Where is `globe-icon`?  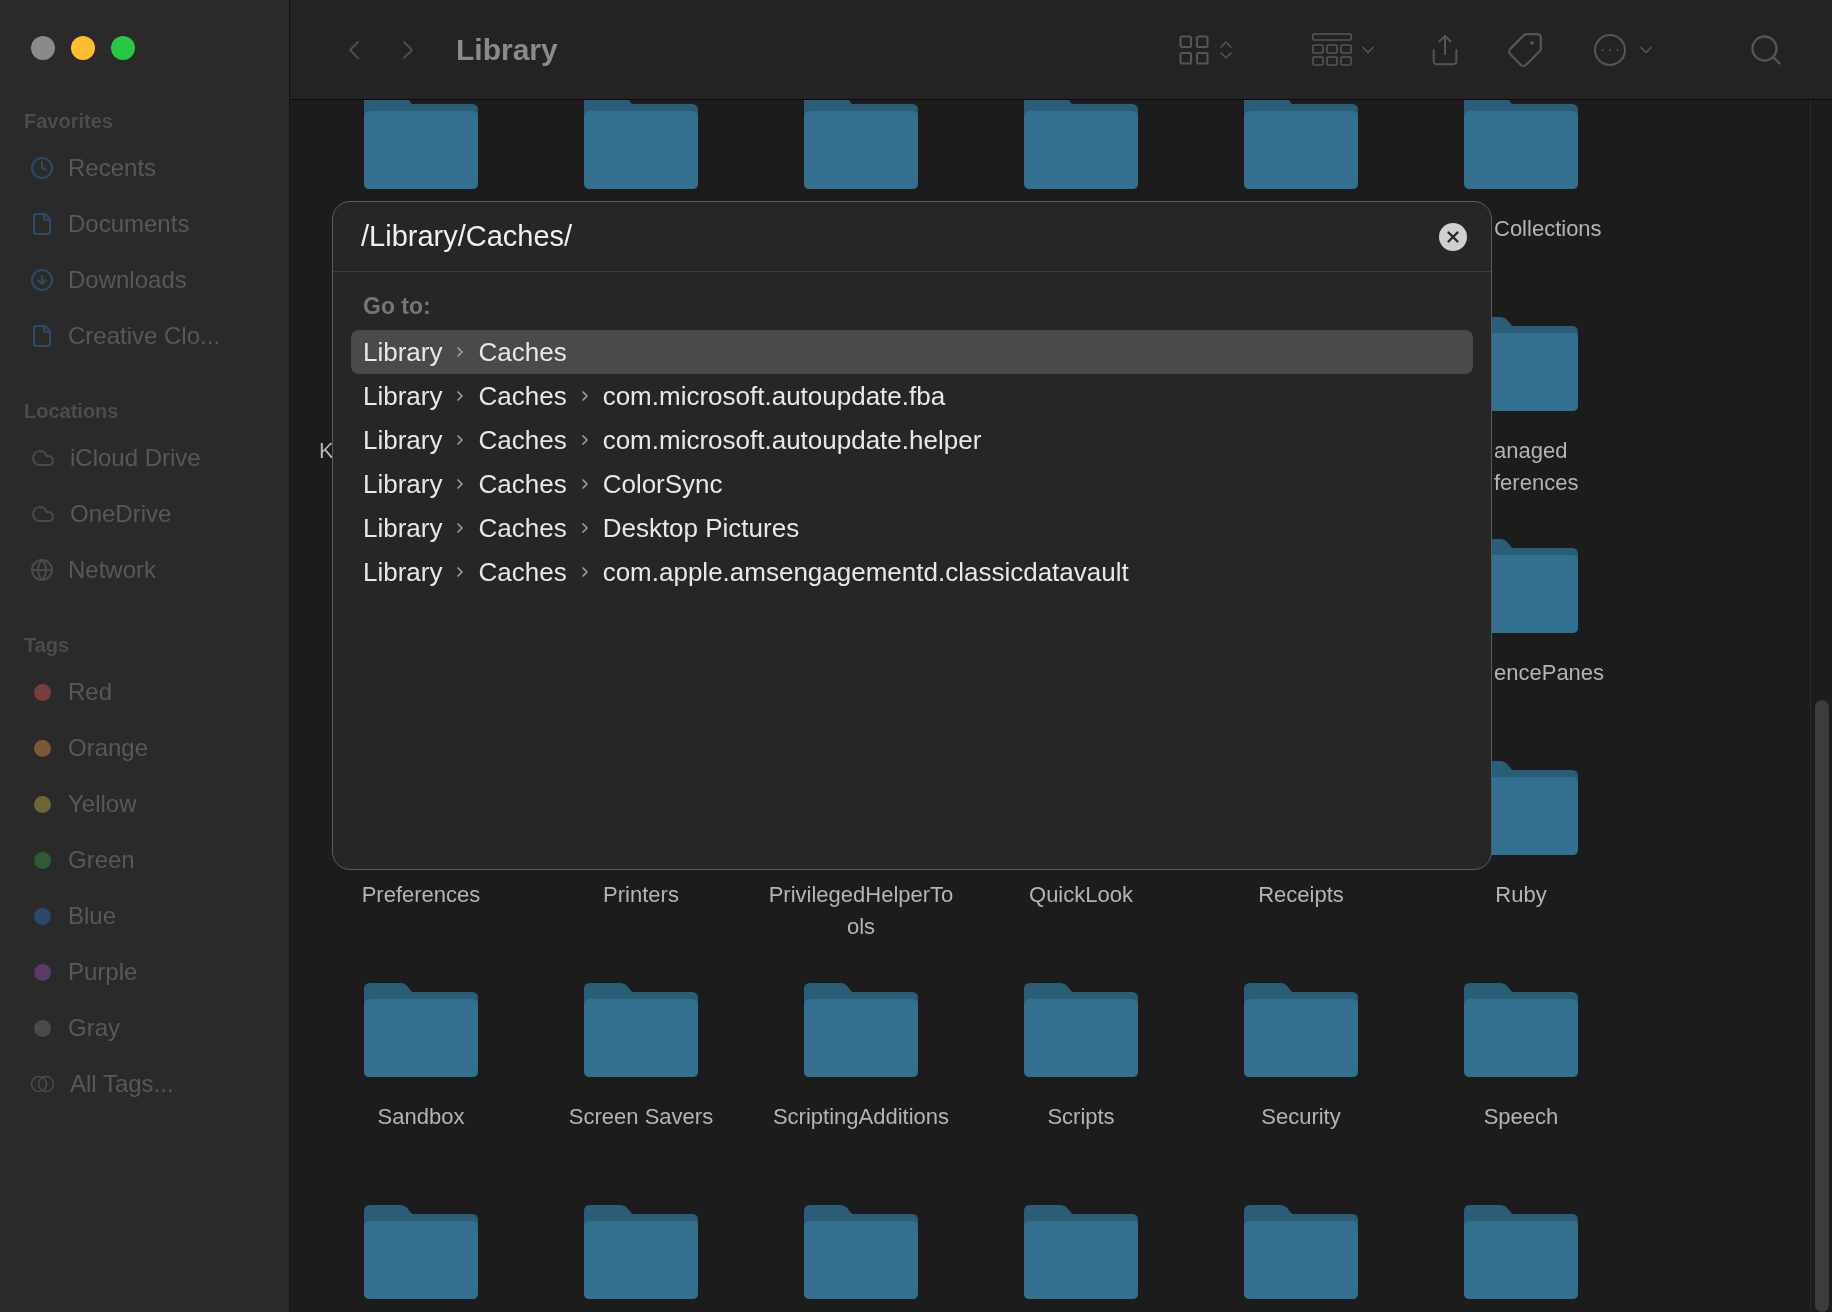
globe-icon is located at coordinates (42, 570).